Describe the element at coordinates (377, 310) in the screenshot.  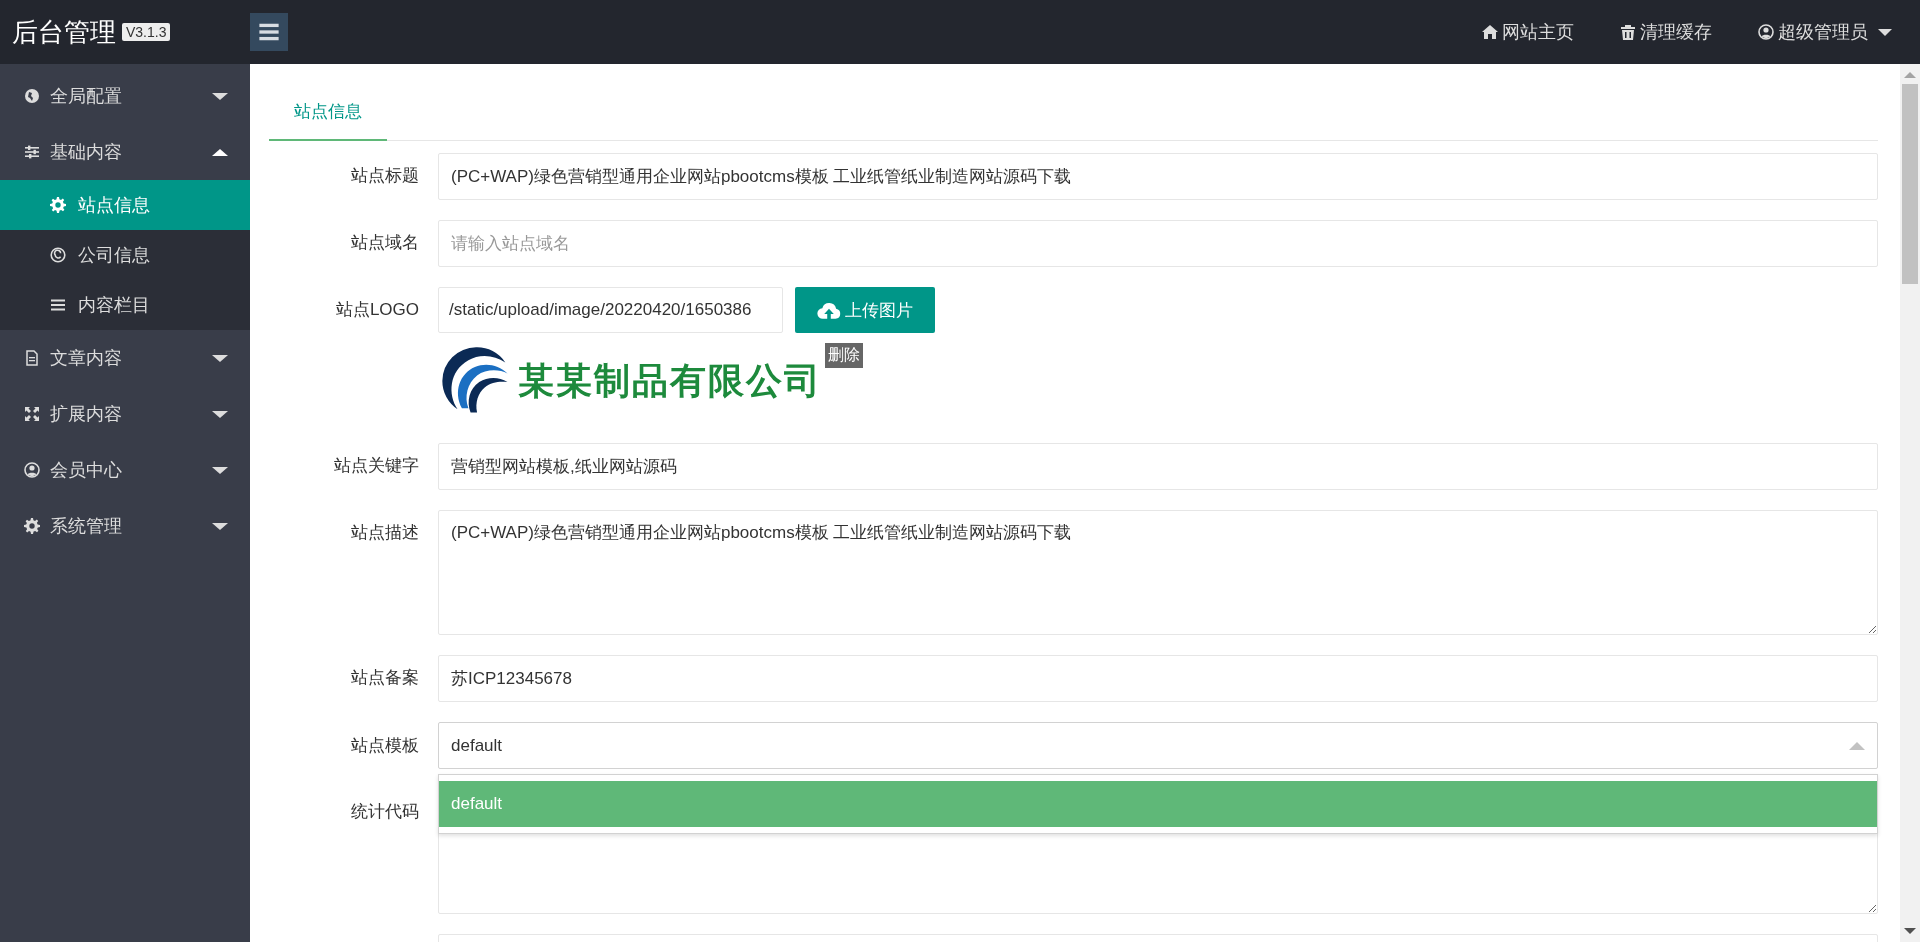
I see `field-label: 站点LOGO` at that location.